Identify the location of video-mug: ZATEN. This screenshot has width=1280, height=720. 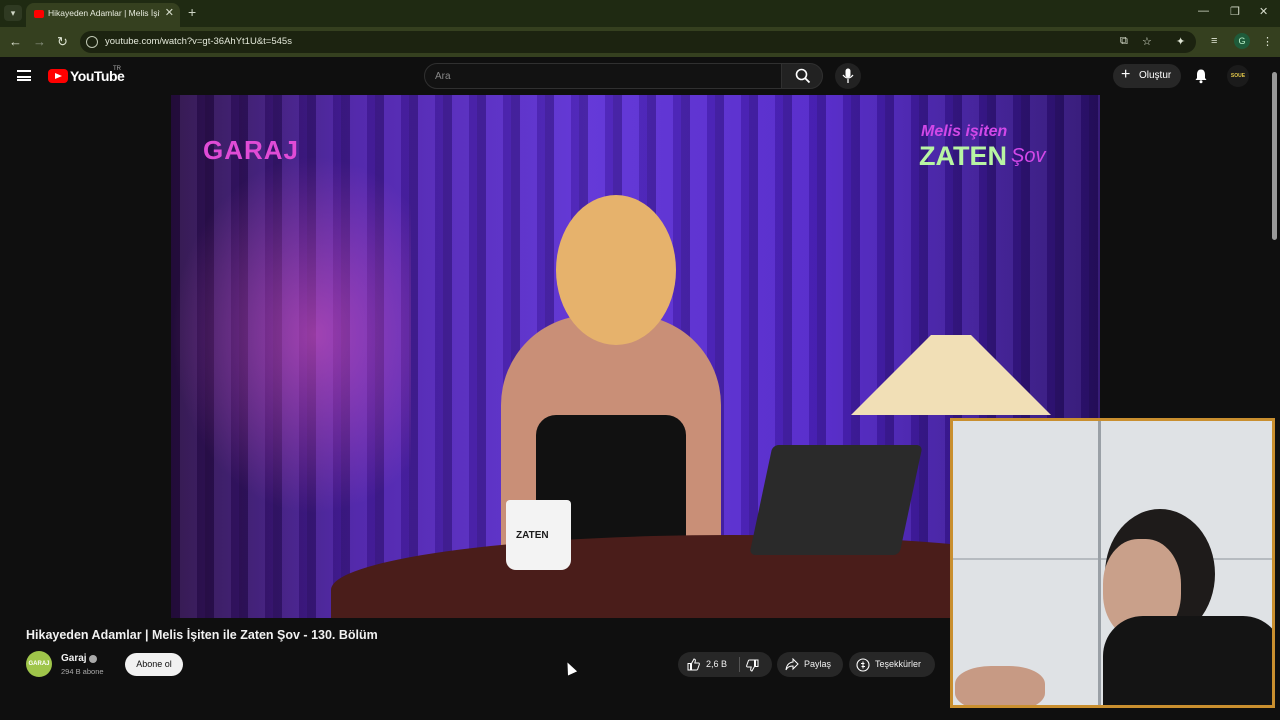
(538, 535).